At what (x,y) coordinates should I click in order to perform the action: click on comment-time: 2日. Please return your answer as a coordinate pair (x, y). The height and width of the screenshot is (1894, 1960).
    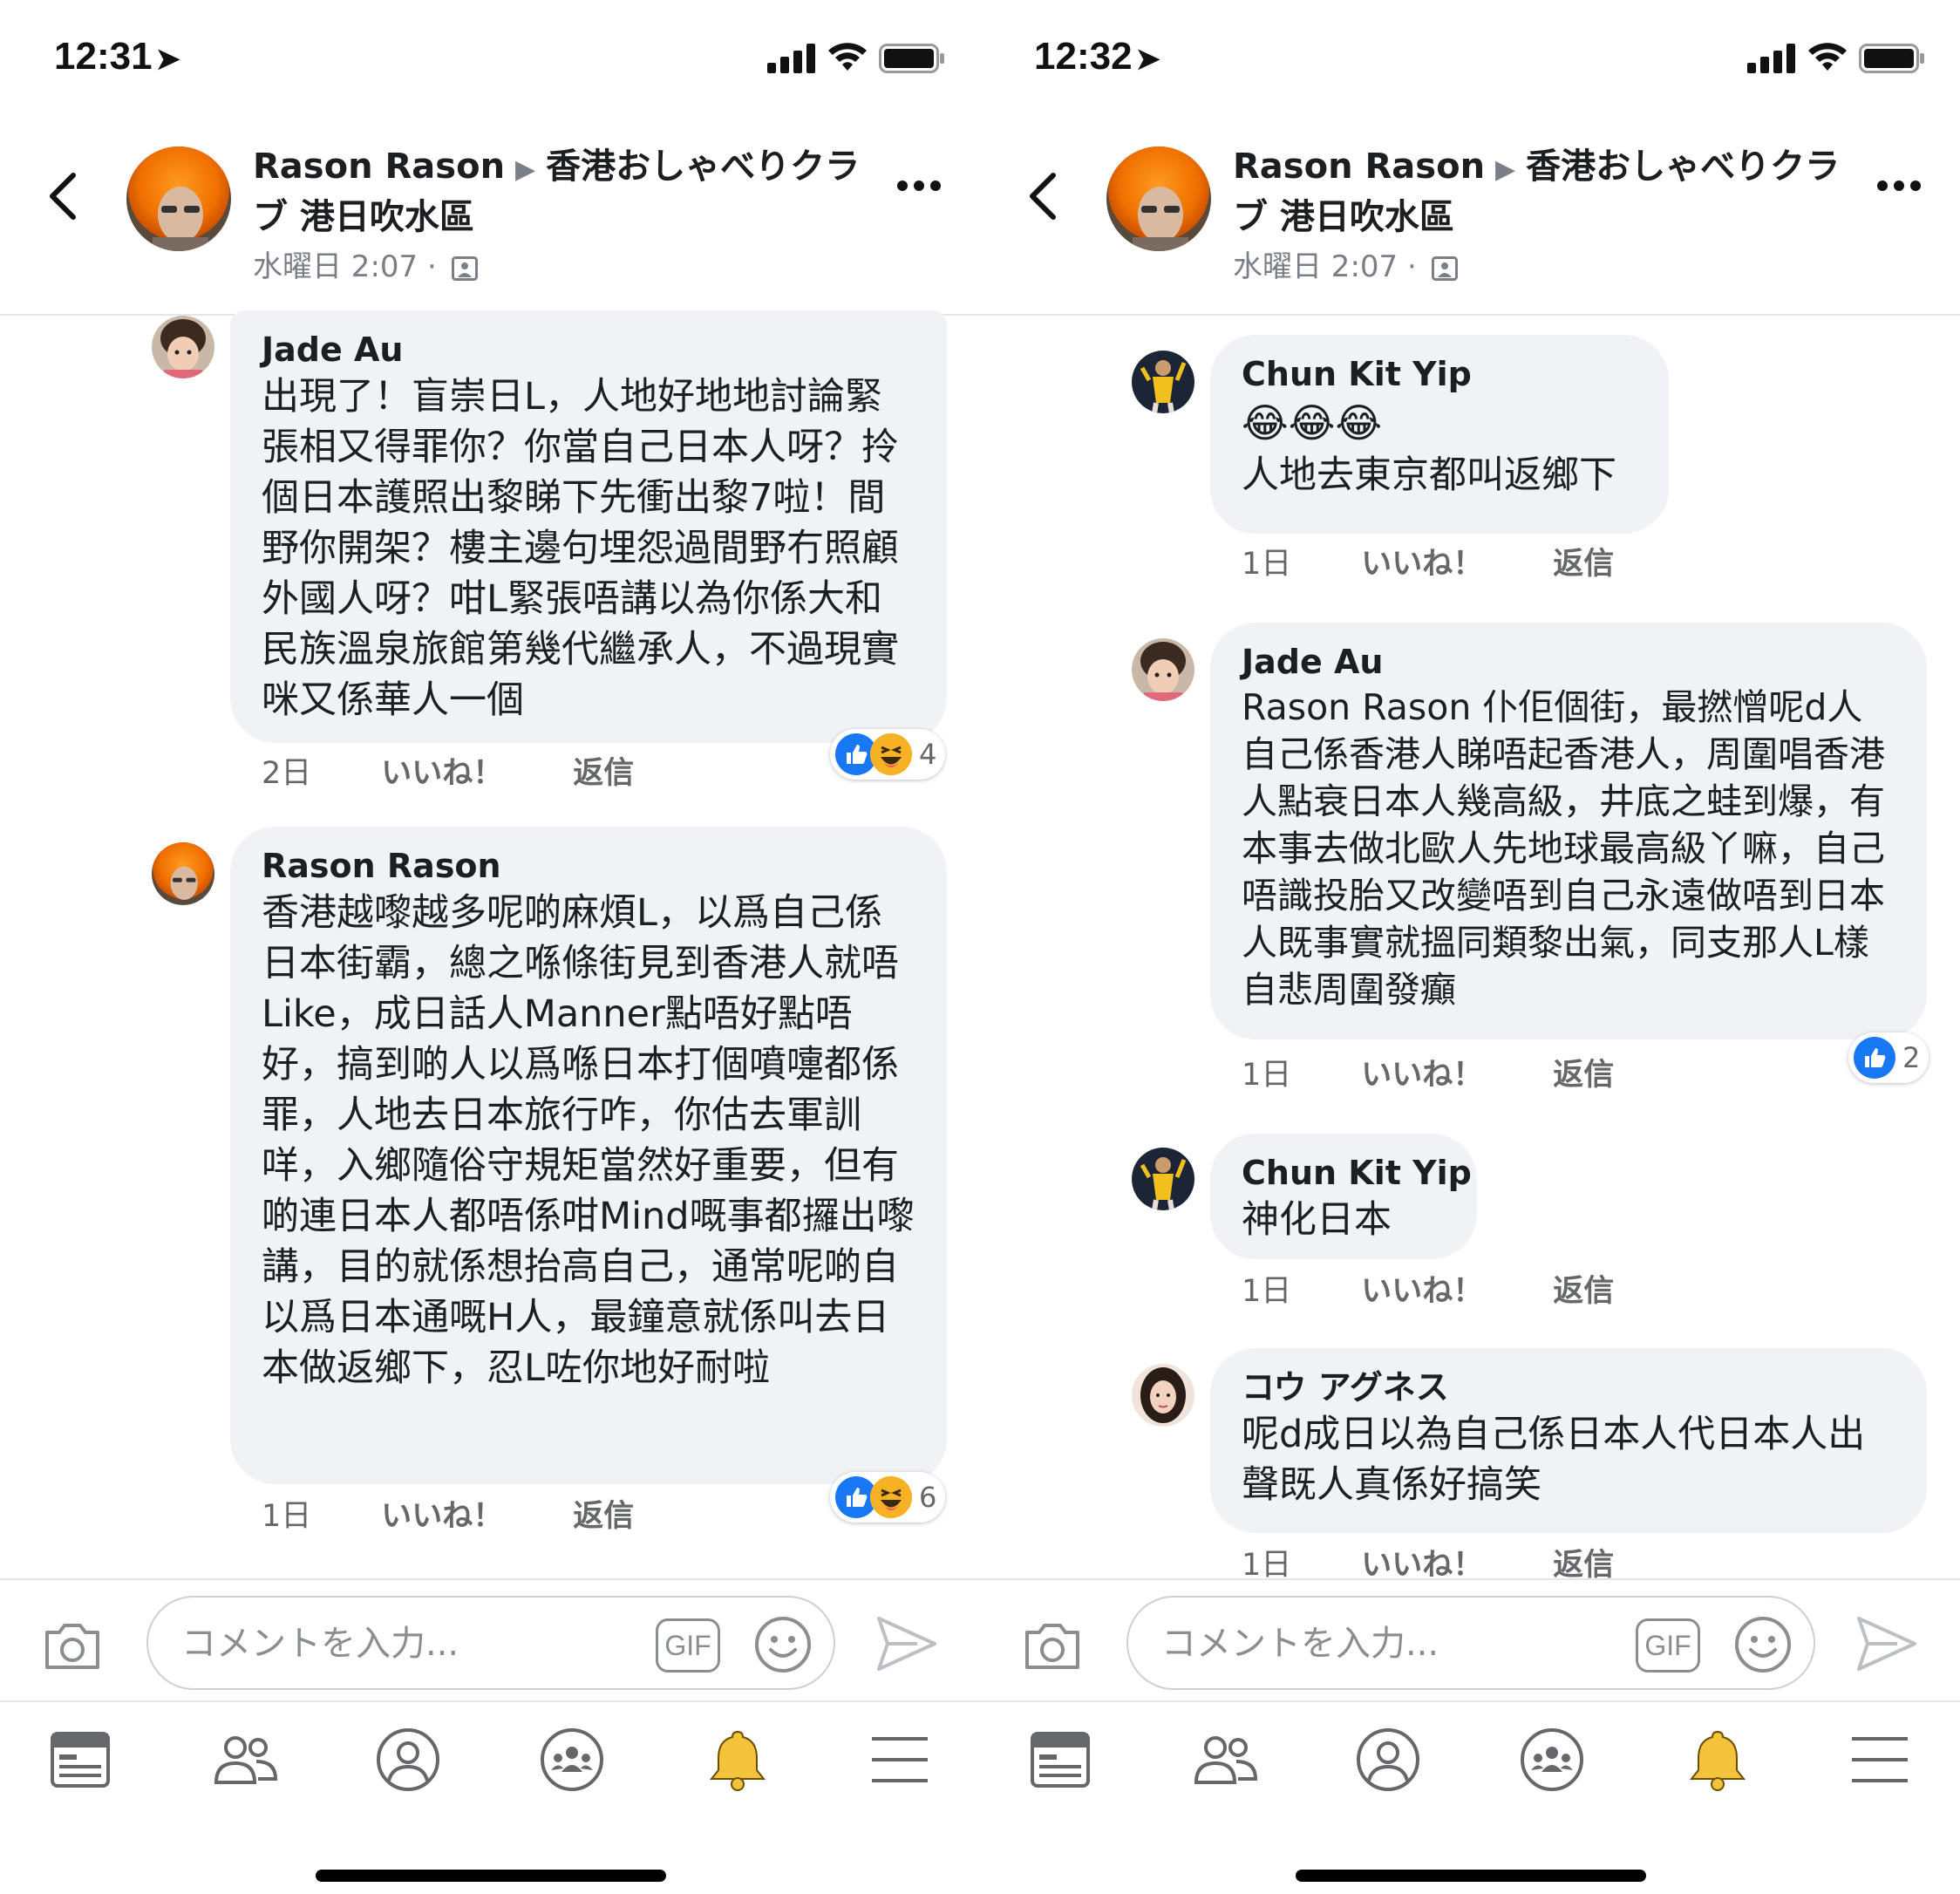
    Looking at the image, I should click on (287, 773).